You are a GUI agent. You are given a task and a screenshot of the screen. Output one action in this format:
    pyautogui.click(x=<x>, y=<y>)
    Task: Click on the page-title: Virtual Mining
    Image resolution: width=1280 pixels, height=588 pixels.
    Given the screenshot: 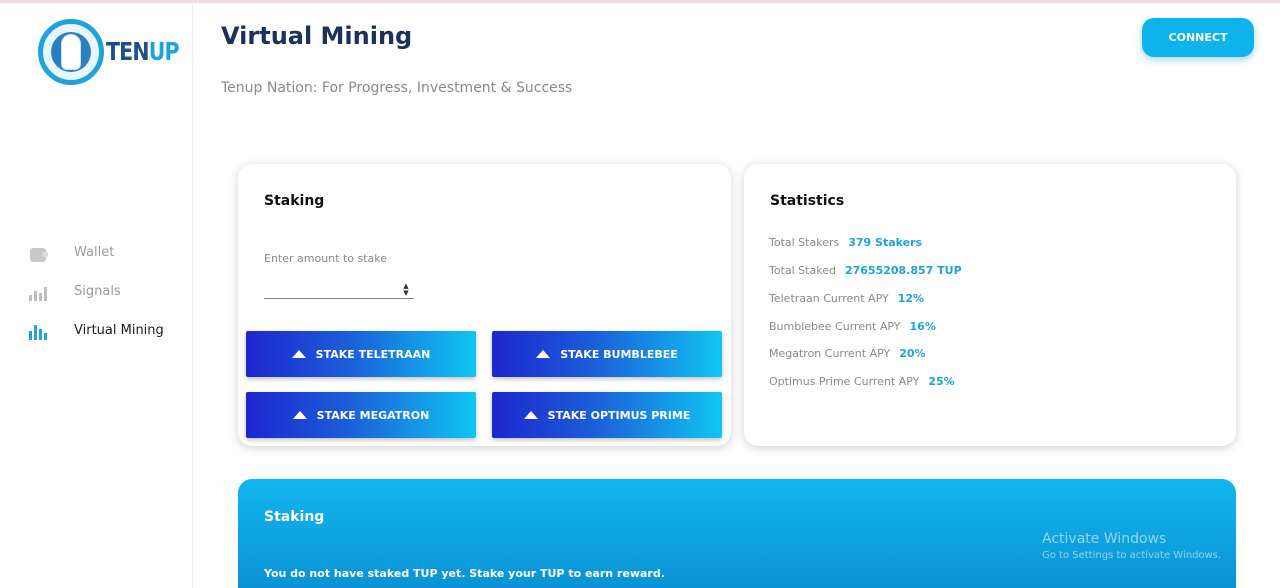 What is the action you would take?
    pyautogui.click(x=317, y=36)
    